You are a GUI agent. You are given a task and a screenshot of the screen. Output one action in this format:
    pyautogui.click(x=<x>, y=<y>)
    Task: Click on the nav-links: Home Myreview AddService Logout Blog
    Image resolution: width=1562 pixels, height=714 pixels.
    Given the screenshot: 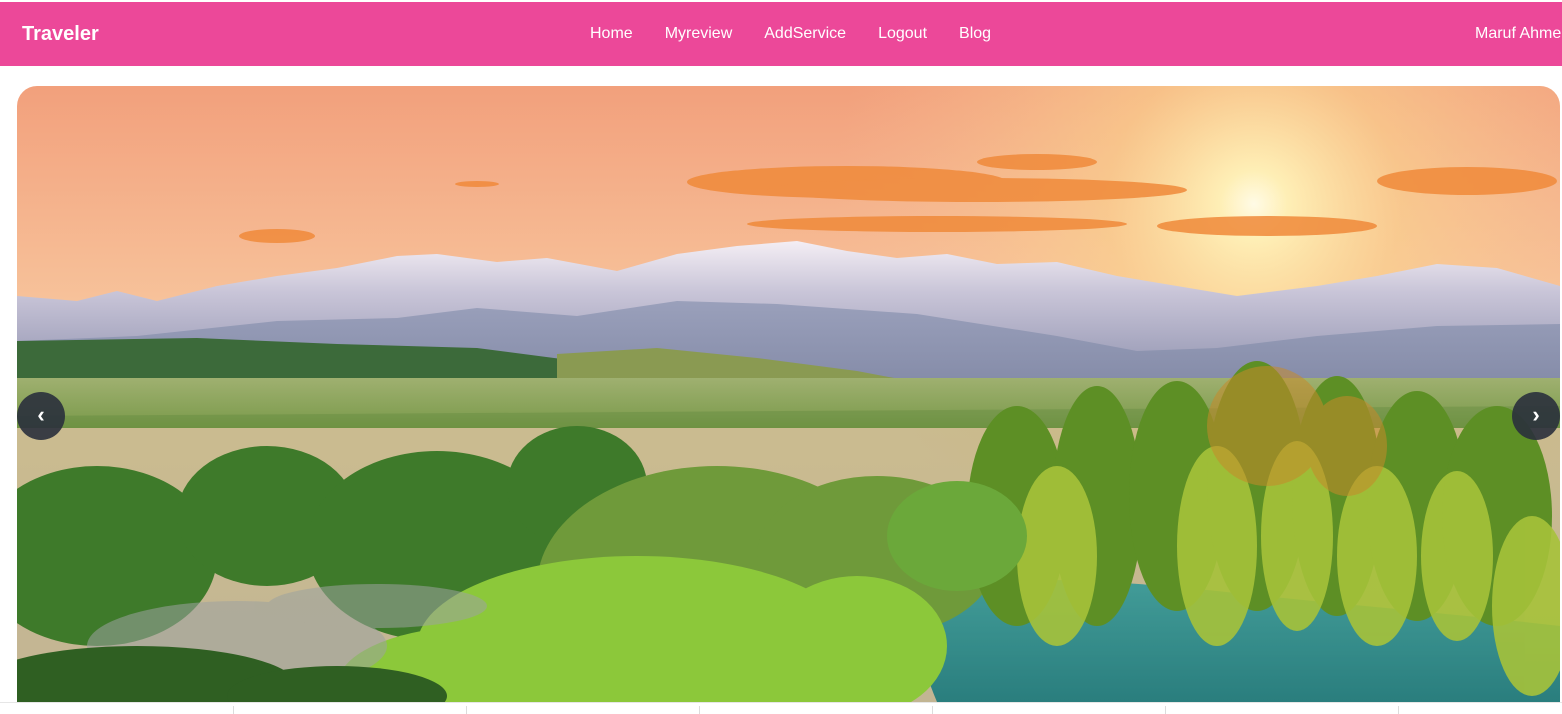 What is the action you would take?
    pyautogui.click(x=790, y=34)
    